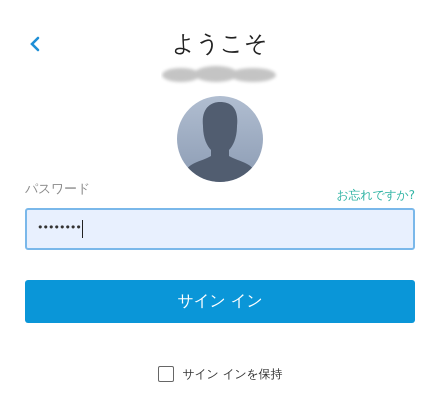 The image size is (440, 409). Describe the element at coordinates (232, 374) in the screenshot. I see `keep-signed-in-label: サイン インを保持` at that location.